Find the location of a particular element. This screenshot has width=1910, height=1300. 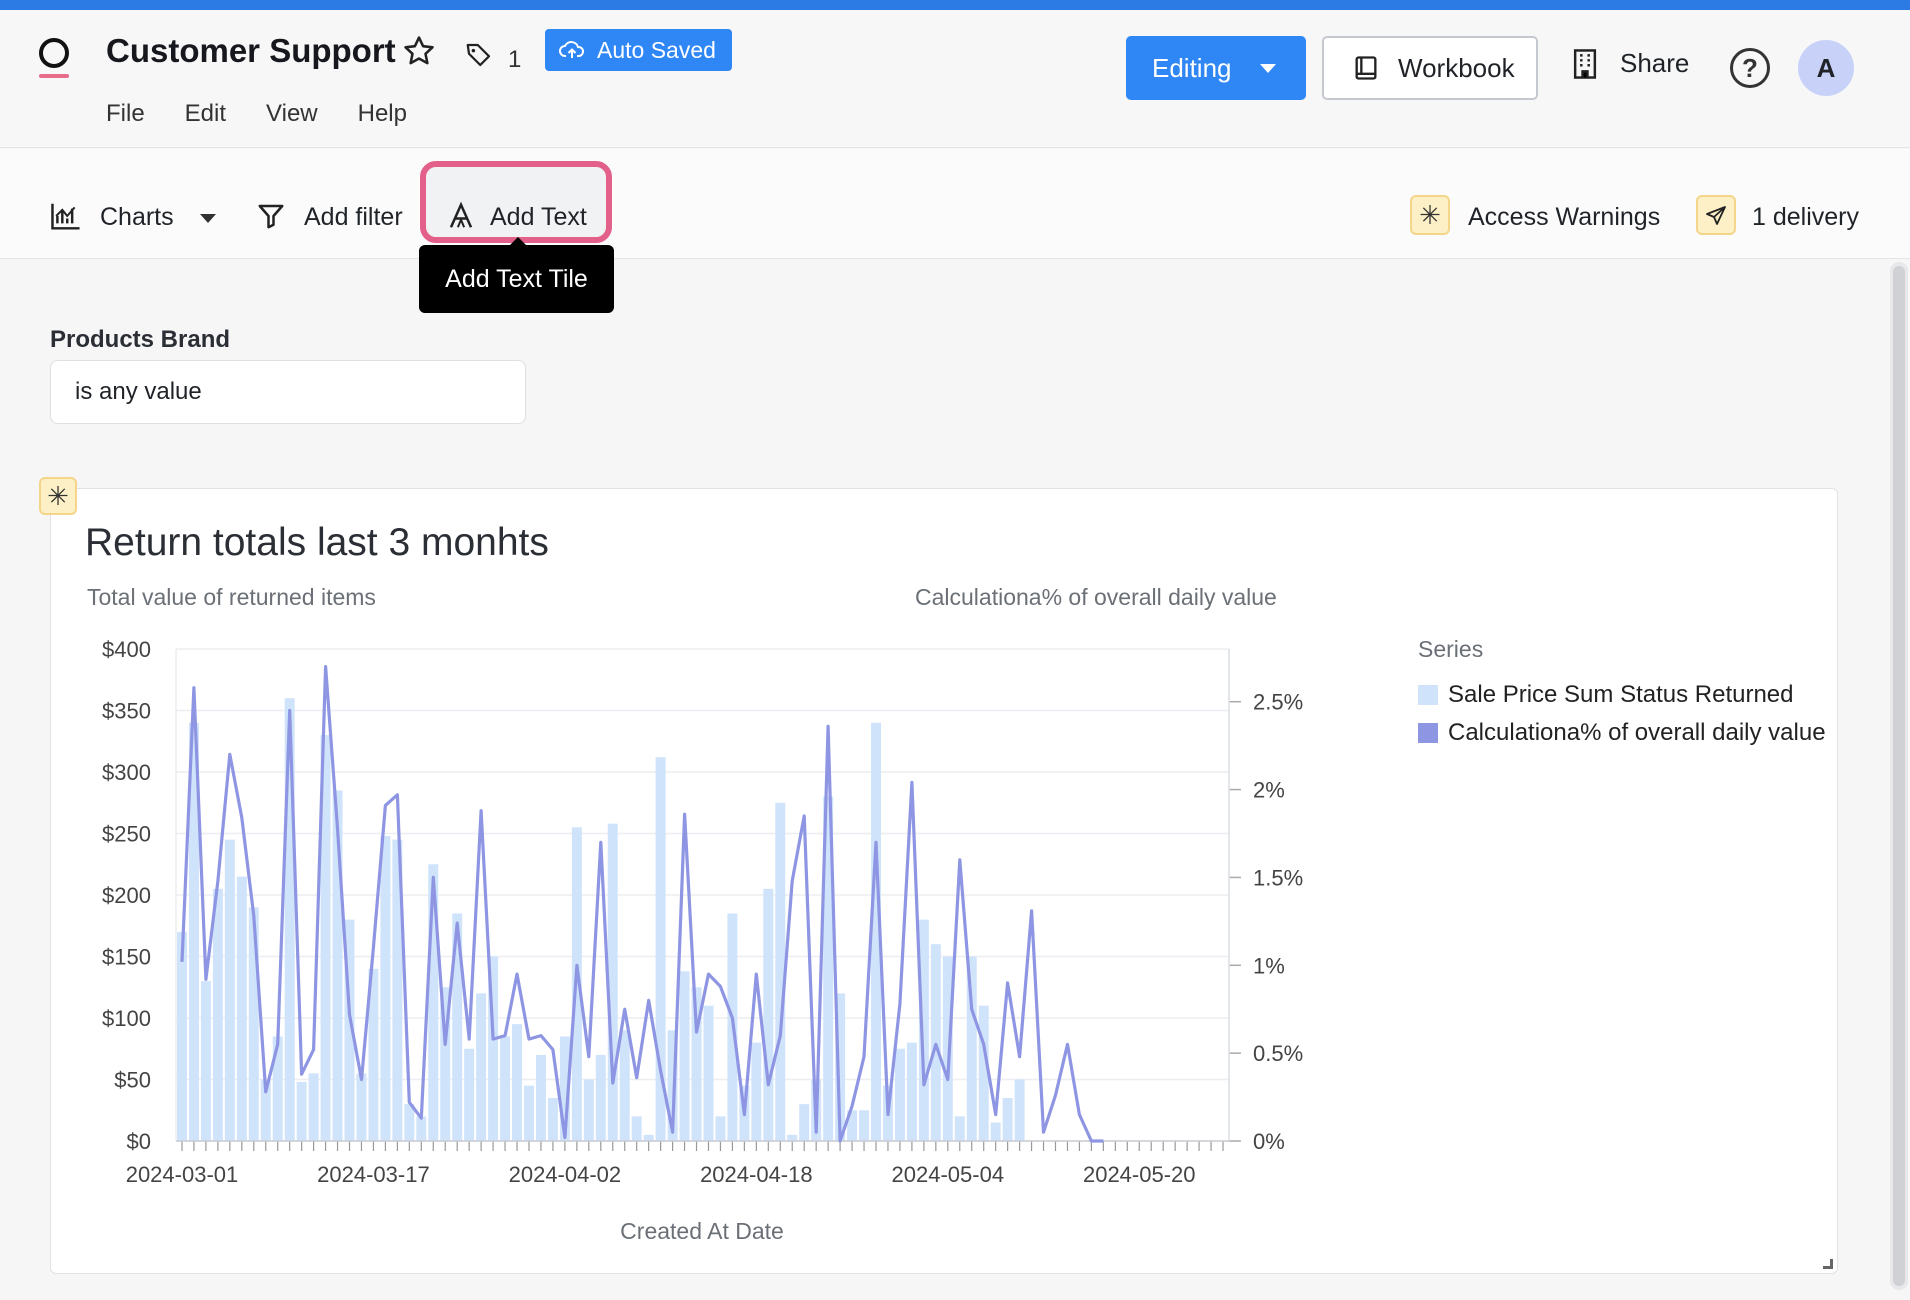

star-icon is located at coordinates (419, 51).